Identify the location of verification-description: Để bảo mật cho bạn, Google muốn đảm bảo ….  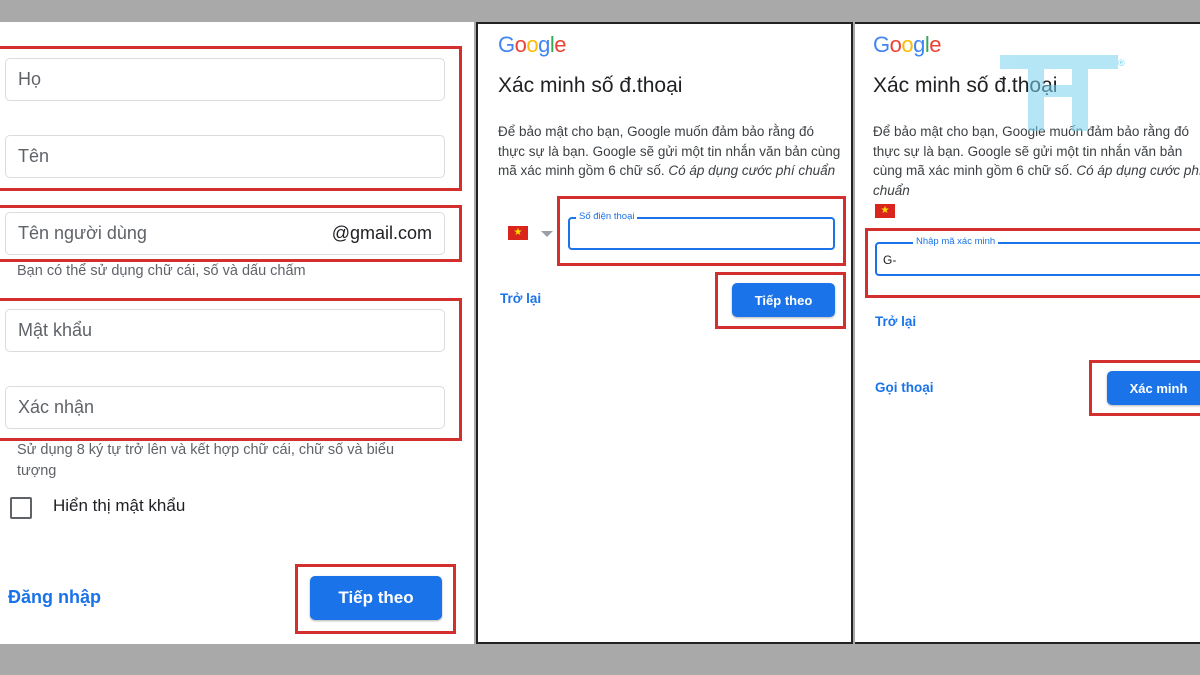
(670, 151).